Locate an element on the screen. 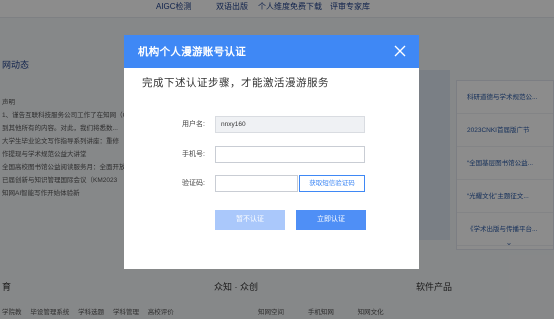 The height and width of the screenshot is (319, 554). phone-row: 手机号: is located at coordinates (271, 154).